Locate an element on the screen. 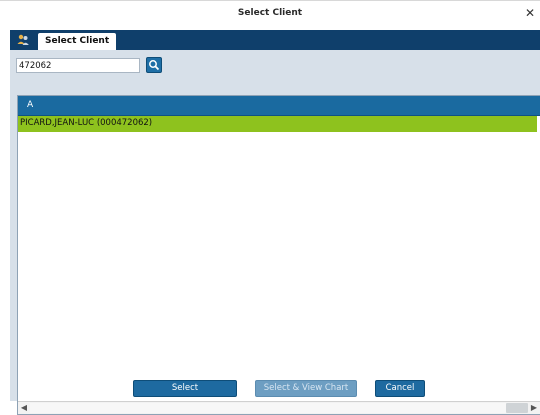  window-titlebar: Select Client ✕ is located at coordinates (270, 13).